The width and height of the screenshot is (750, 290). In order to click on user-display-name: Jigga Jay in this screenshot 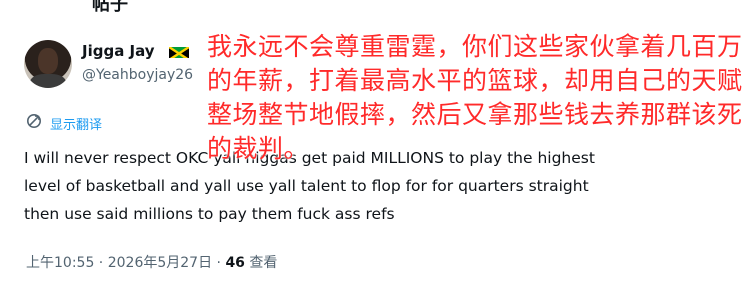, I will do `click(118, 51)`.